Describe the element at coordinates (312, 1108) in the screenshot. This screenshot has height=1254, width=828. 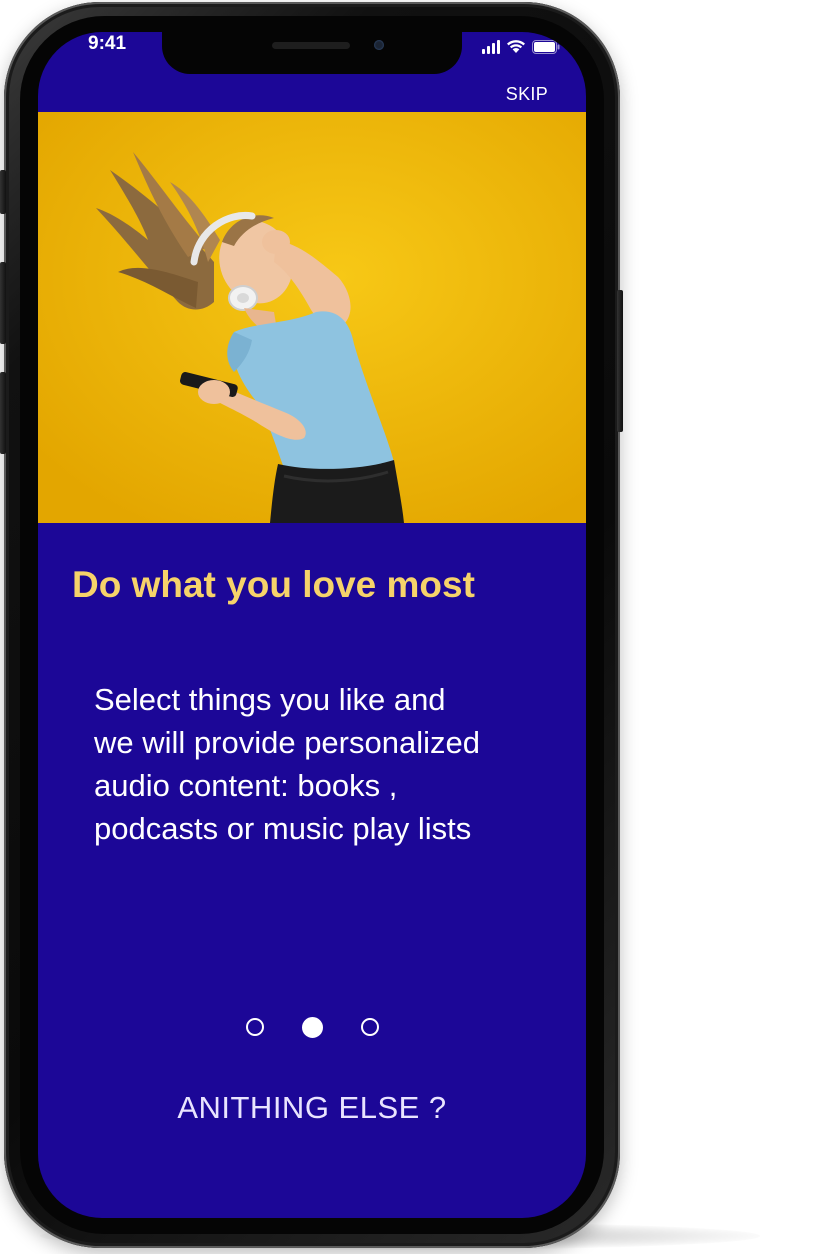
I see `anything-else-button: ANITHING ELSE ?` at that location.